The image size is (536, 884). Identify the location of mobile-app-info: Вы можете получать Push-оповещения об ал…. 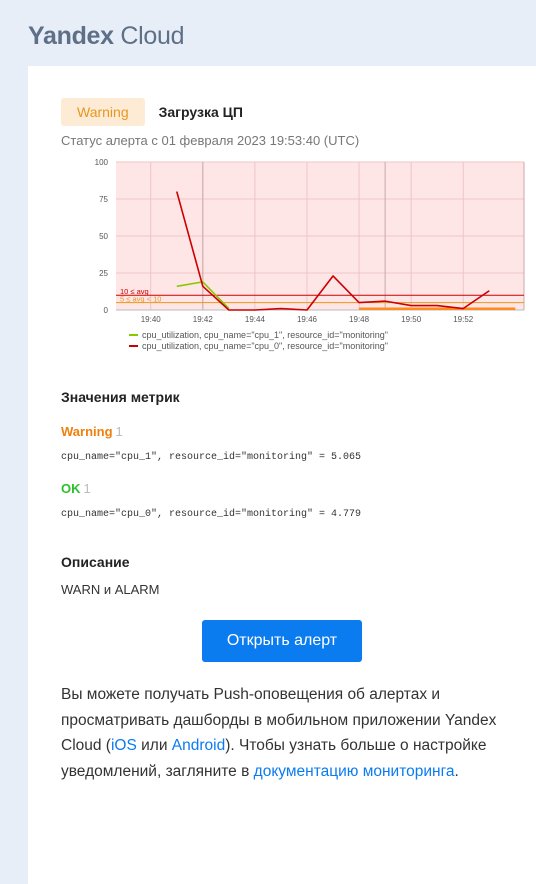
(281, 733).